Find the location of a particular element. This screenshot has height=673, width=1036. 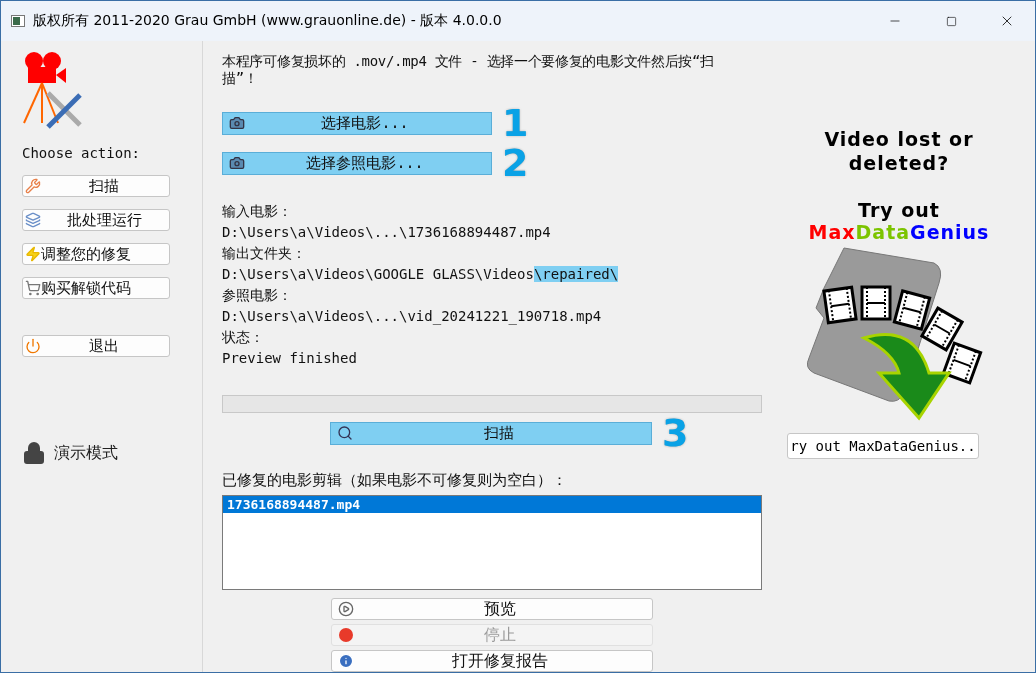

list-item: 1736168894487.mp4 is located at coordinates (492, 505).